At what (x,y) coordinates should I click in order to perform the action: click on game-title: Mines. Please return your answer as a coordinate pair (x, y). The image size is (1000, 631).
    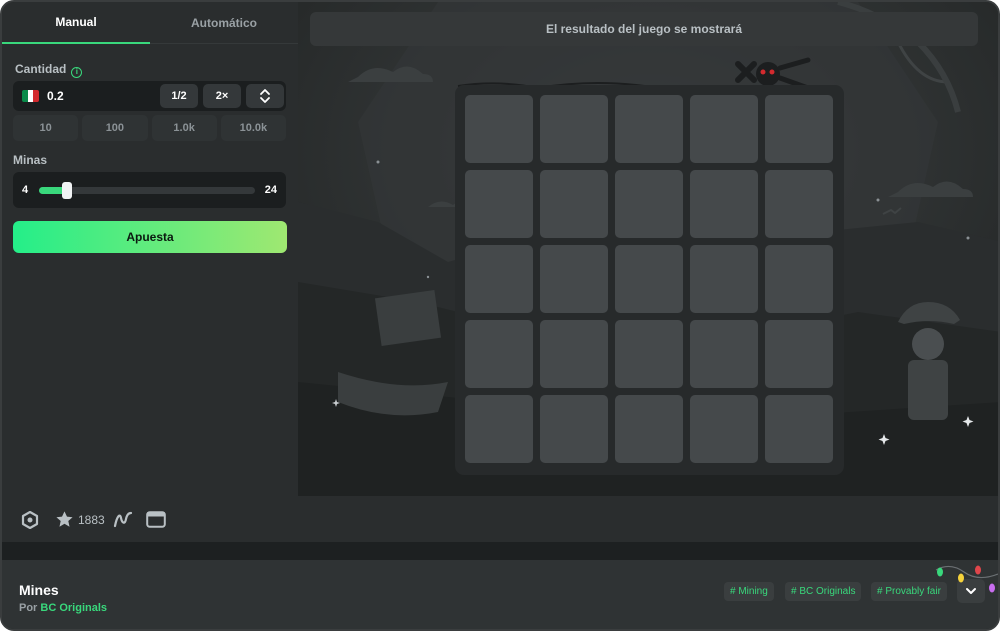
    Looking at the image, I should click on (39, 590).